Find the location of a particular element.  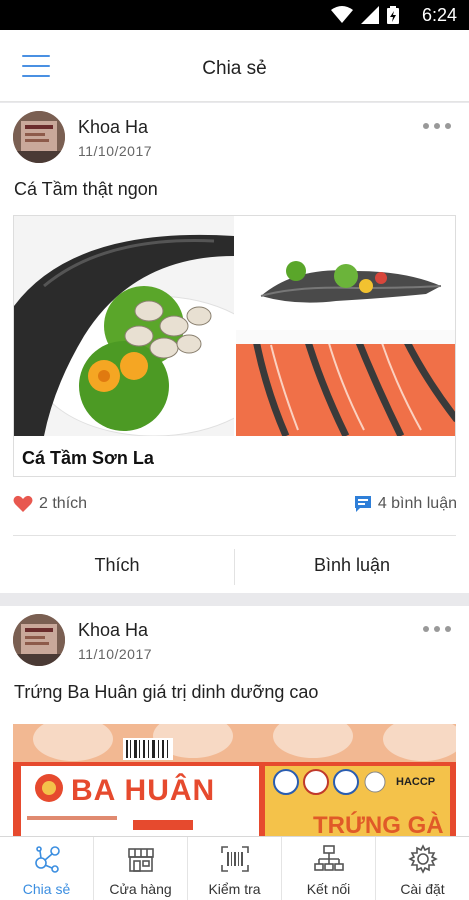

likes-count: 2 thích is located at coordinates (50, 504).